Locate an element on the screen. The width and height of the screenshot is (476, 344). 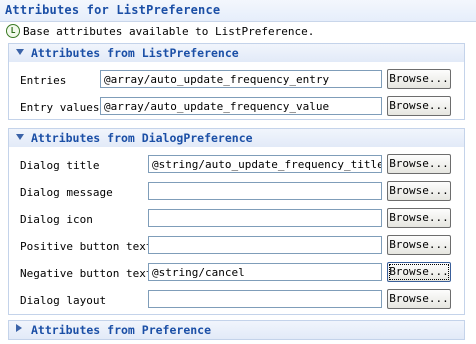
section-preference: Attributes from Preference is located at coordinates (236, 330).